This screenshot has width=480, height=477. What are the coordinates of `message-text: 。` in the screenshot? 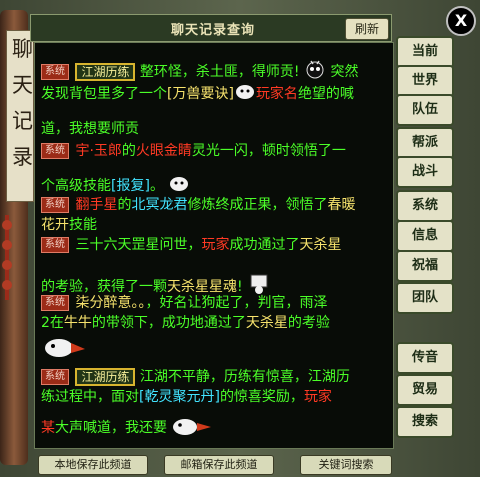 It's located at (156, 186).